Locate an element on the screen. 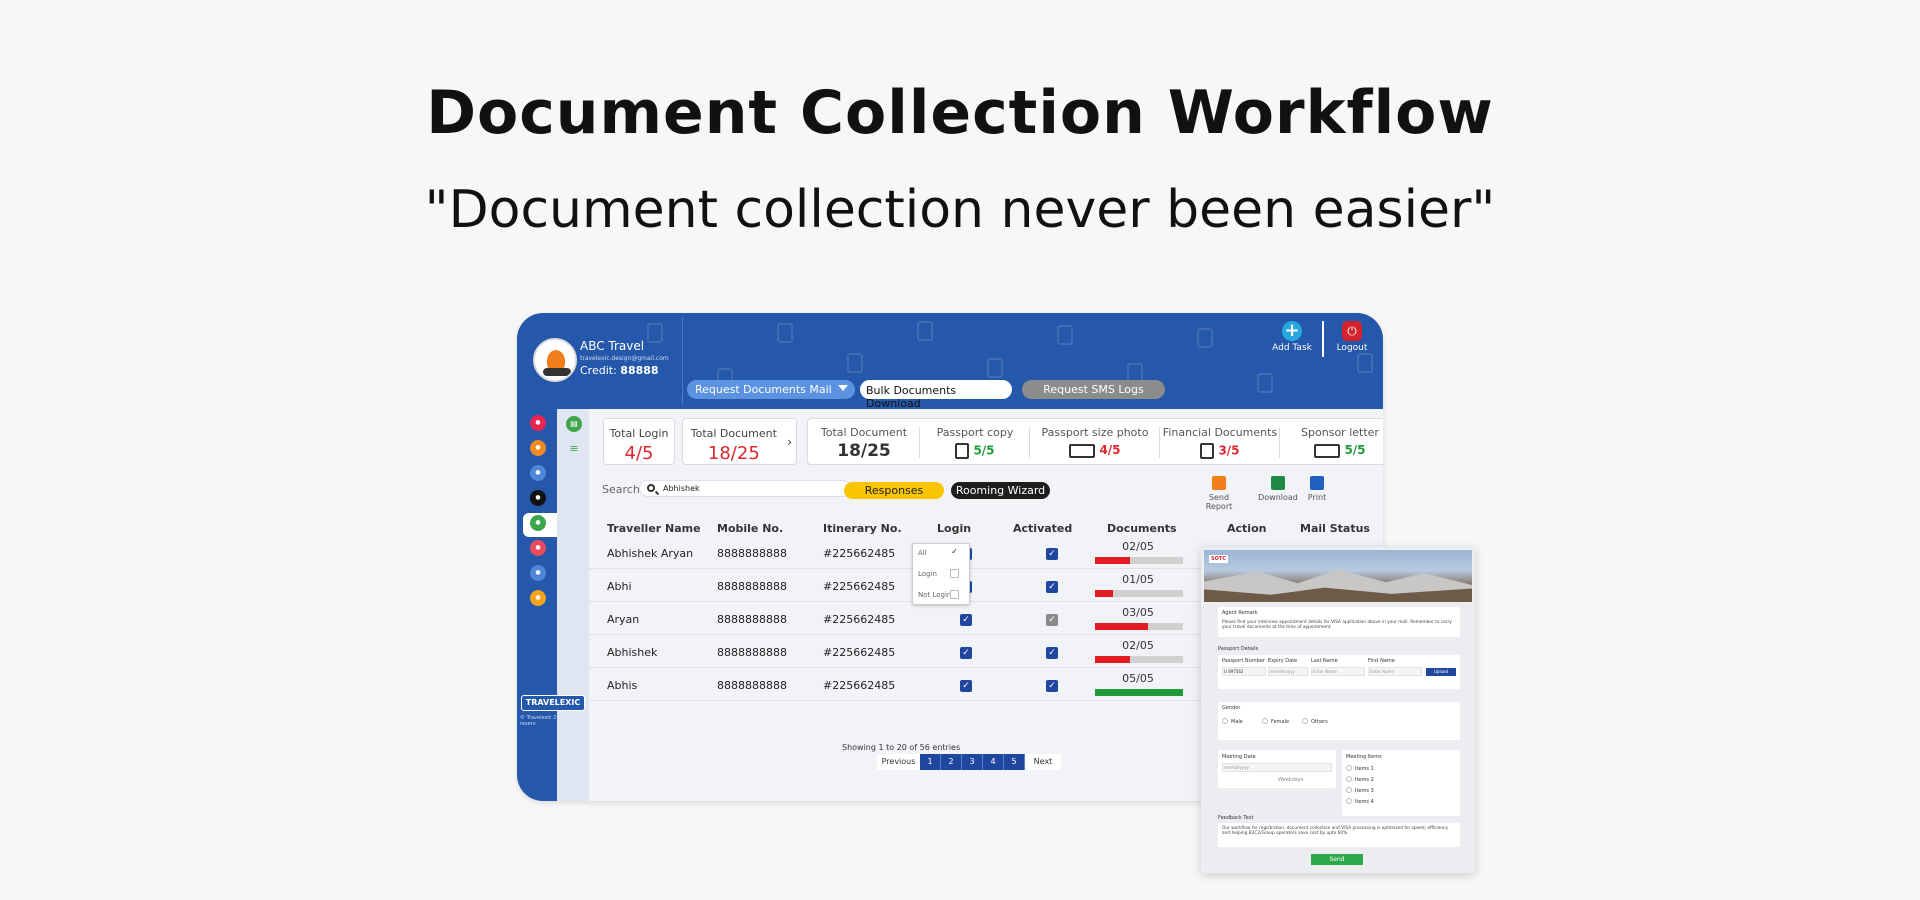 The image size is (1920, 900). doc-col: Financial Documents 3/5 is located at coordinates (1220, 442).